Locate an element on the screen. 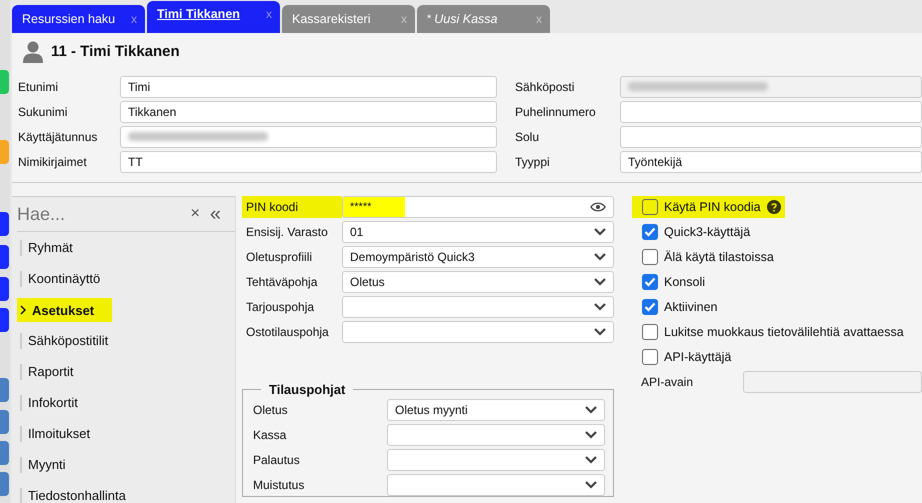  field-label: Puhelinnumero is located at coordinates (556, 111).